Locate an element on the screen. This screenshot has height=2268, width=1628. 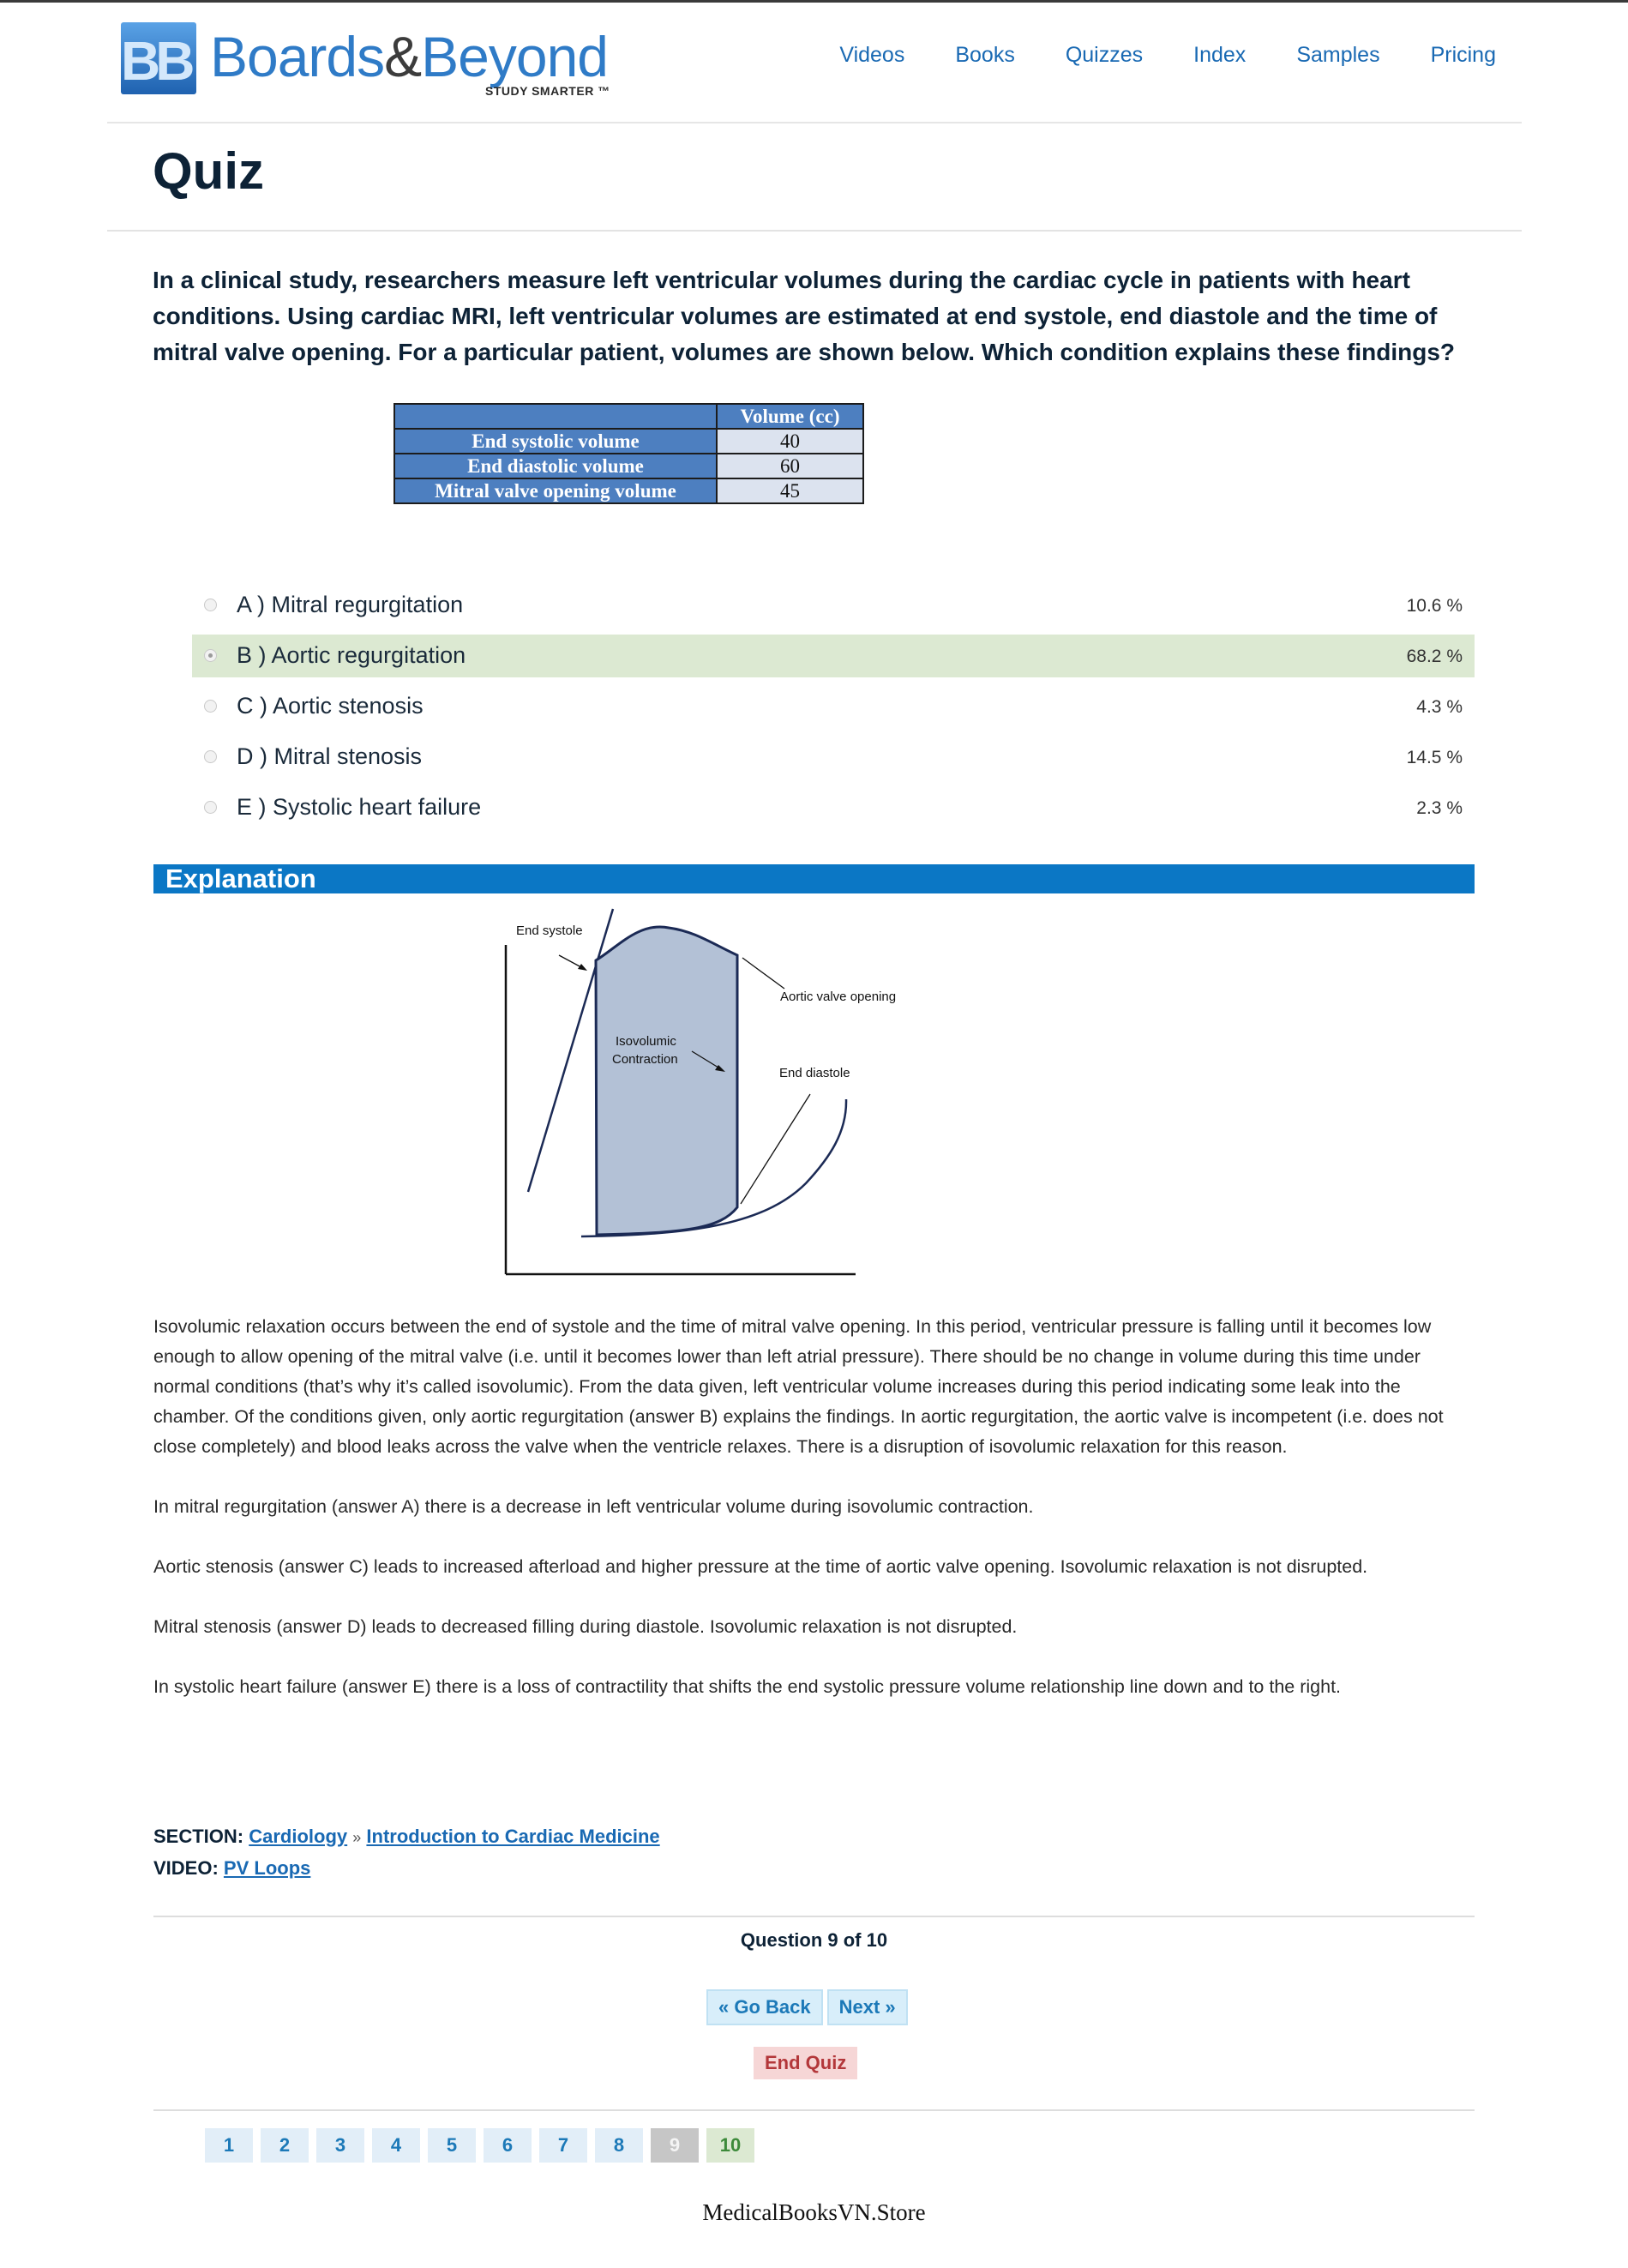
answer-option-c: C ) Aortic stenosis 4.3 % is located at coordinates (833, 706).